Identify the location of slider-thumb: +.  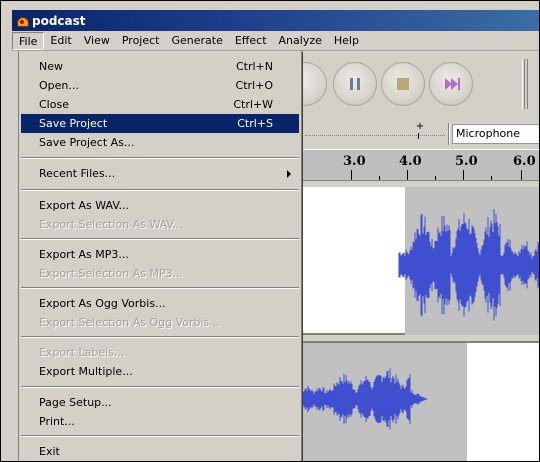
(420, 130).